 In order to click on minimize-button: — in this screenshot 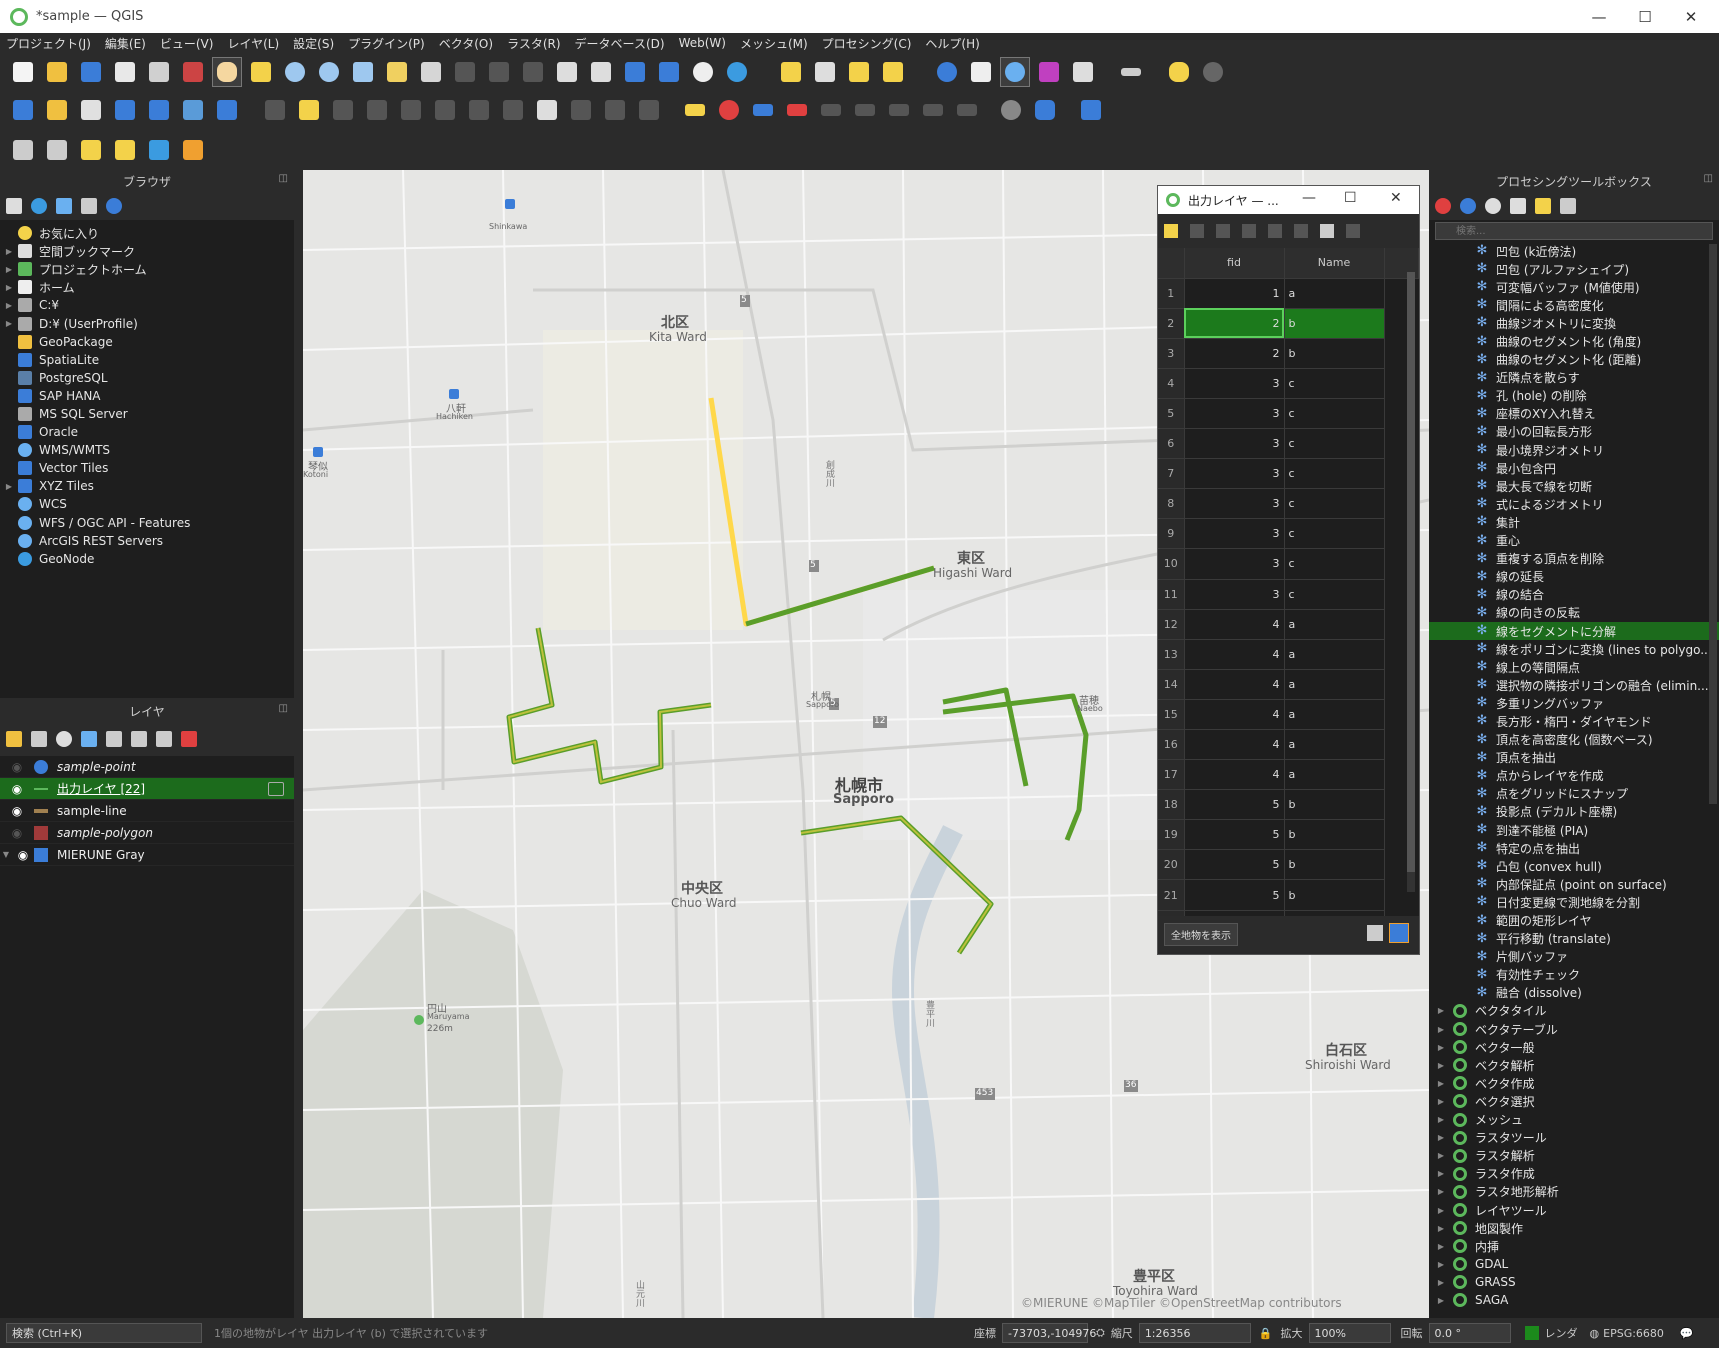, I will do `click(1309, 198)`.